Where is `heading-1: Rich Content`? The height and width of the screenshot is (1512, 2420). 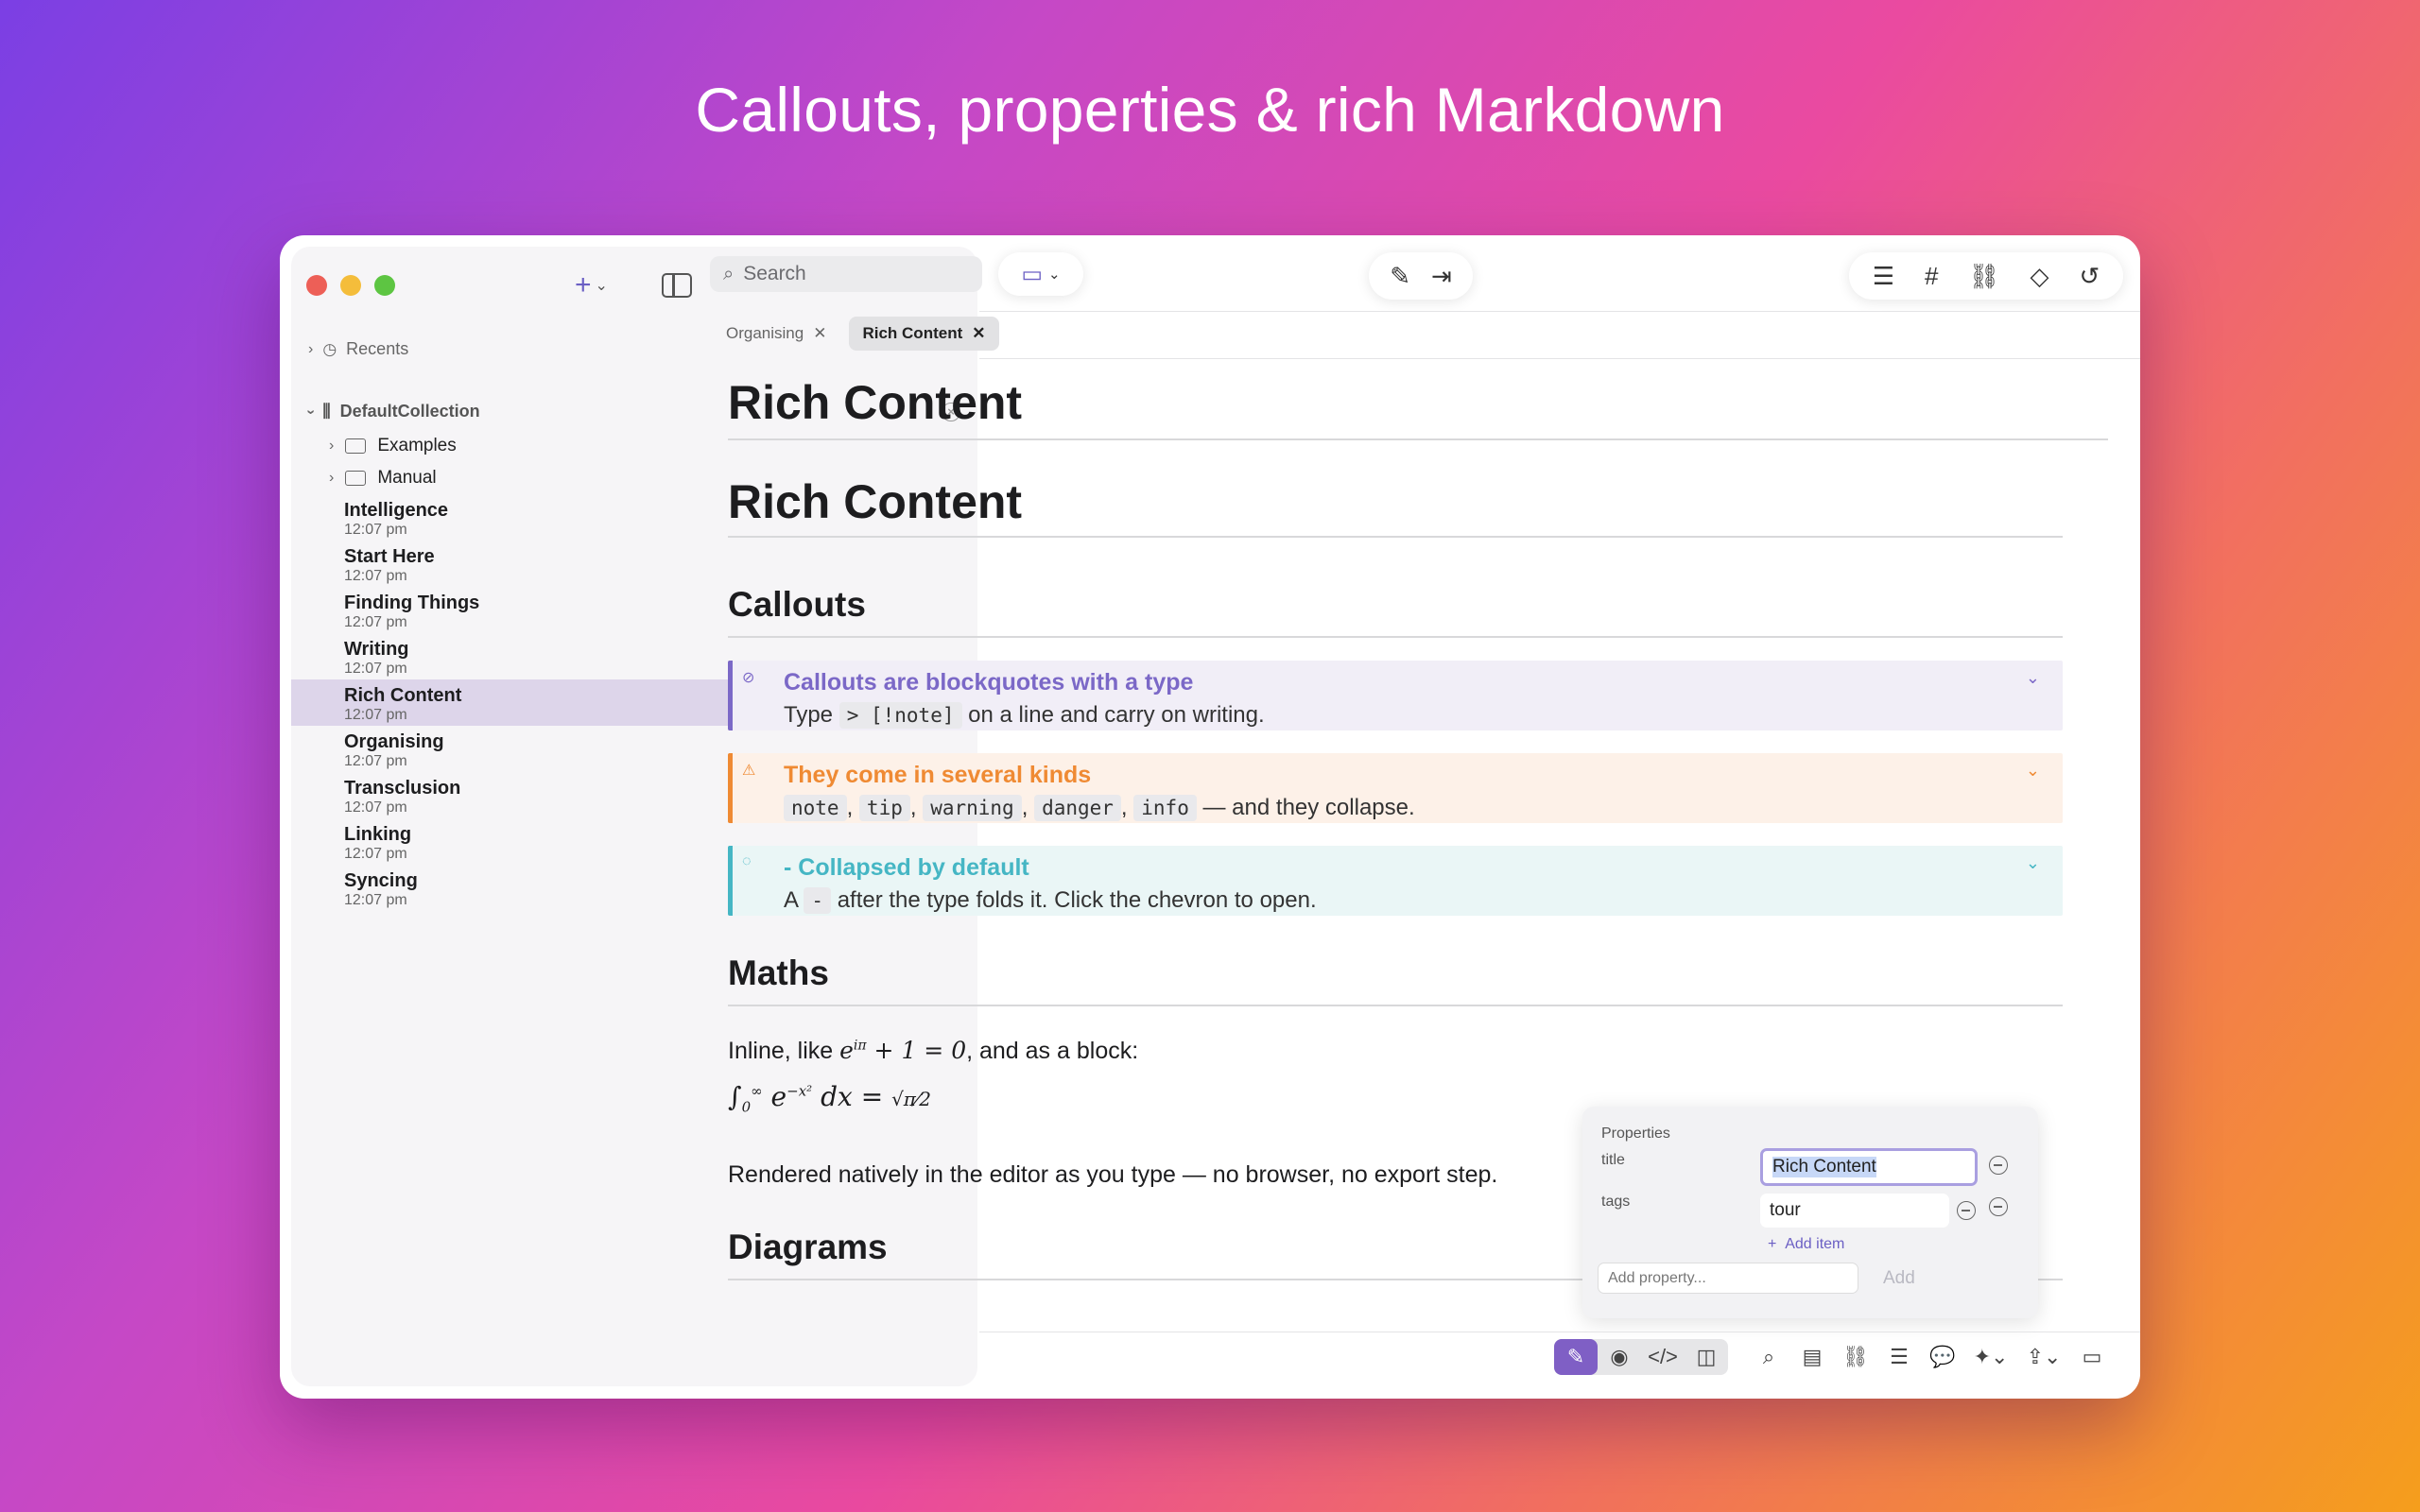
heading-1: Rich Content is located at coordinates (875, 501).